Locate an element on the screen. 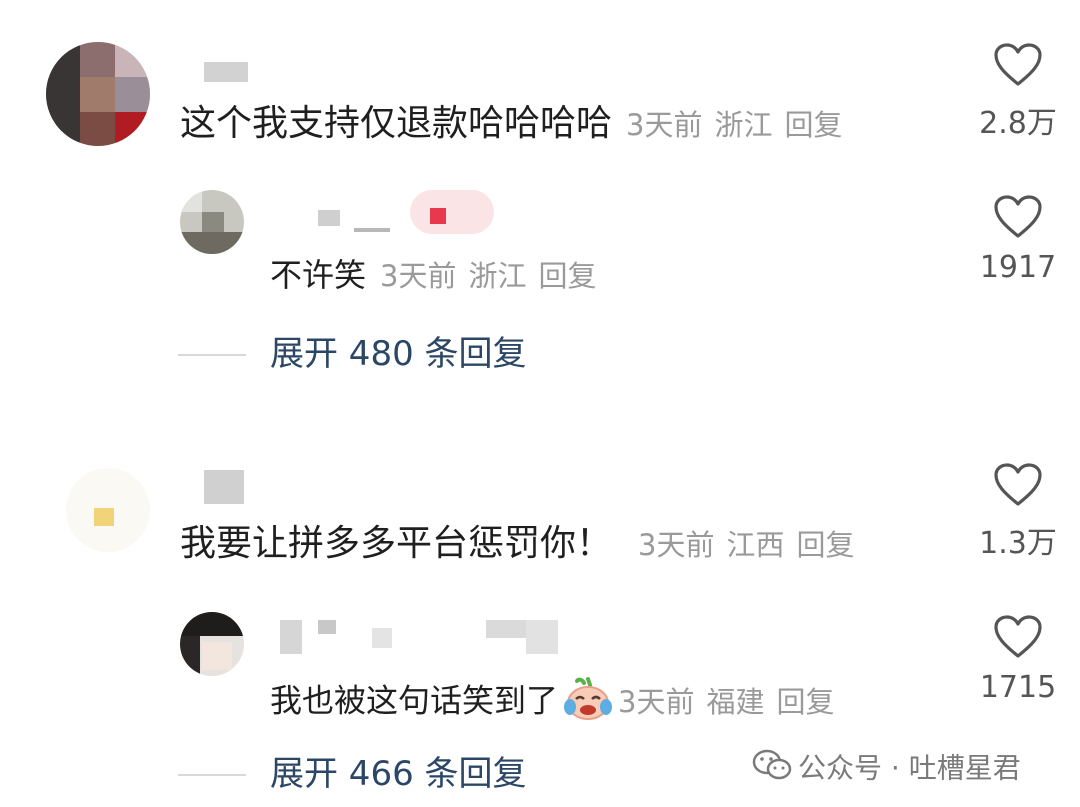 This screenshot has height=807, width=1080. like-count: 1.3万 is located at coordinates (1018, 543).